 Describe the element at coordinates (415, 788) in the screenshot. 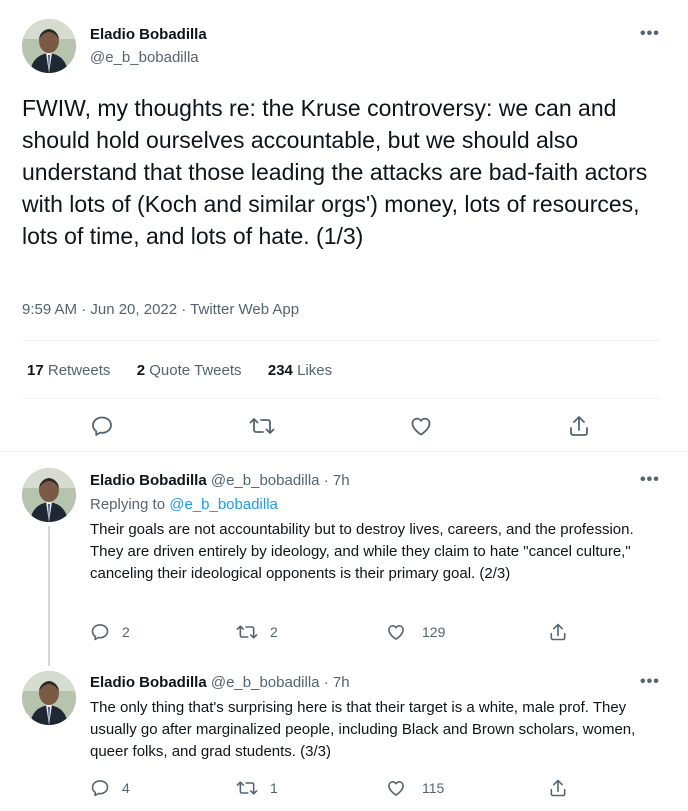

I see `like-button: 115` at that location.